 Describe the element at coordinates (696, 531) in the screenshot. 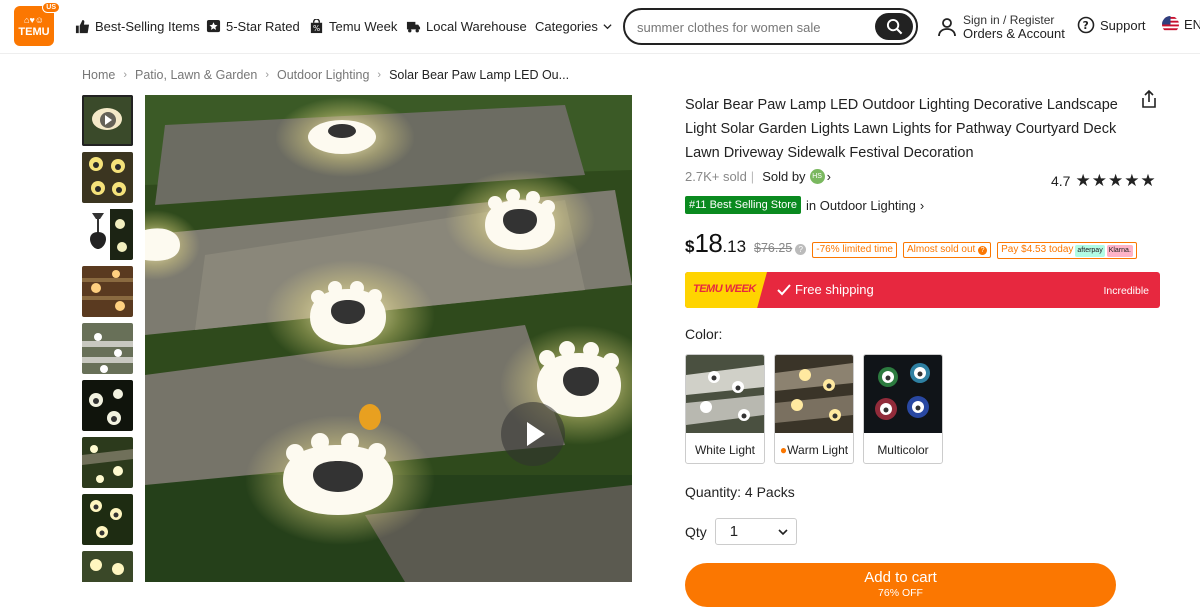

I see `qty-label: Qty` at that location.